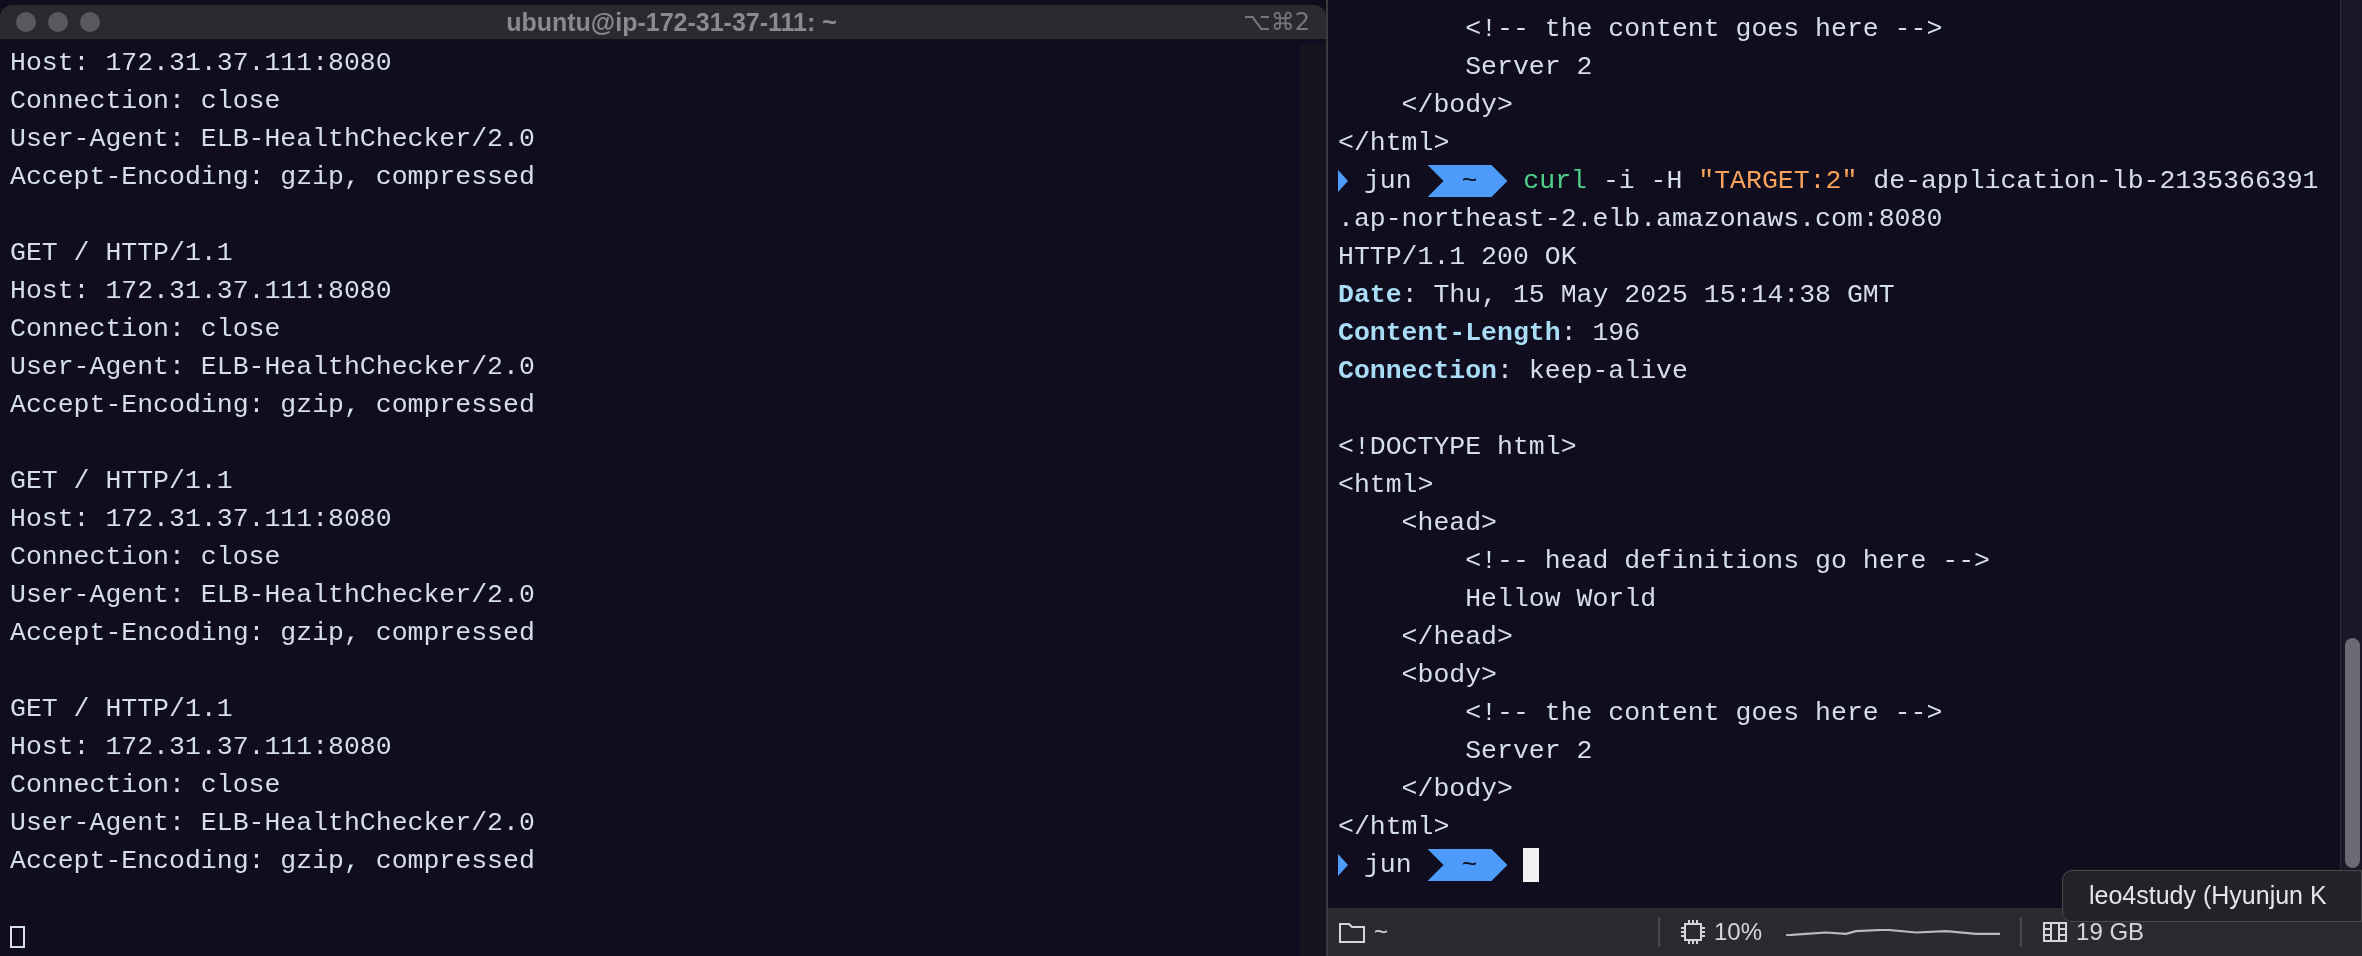 The width and height of the screenshot is (2362, 956). Describe the element at coordinates (58, 22) in the screenshot. I see `minimize-button` at that location.